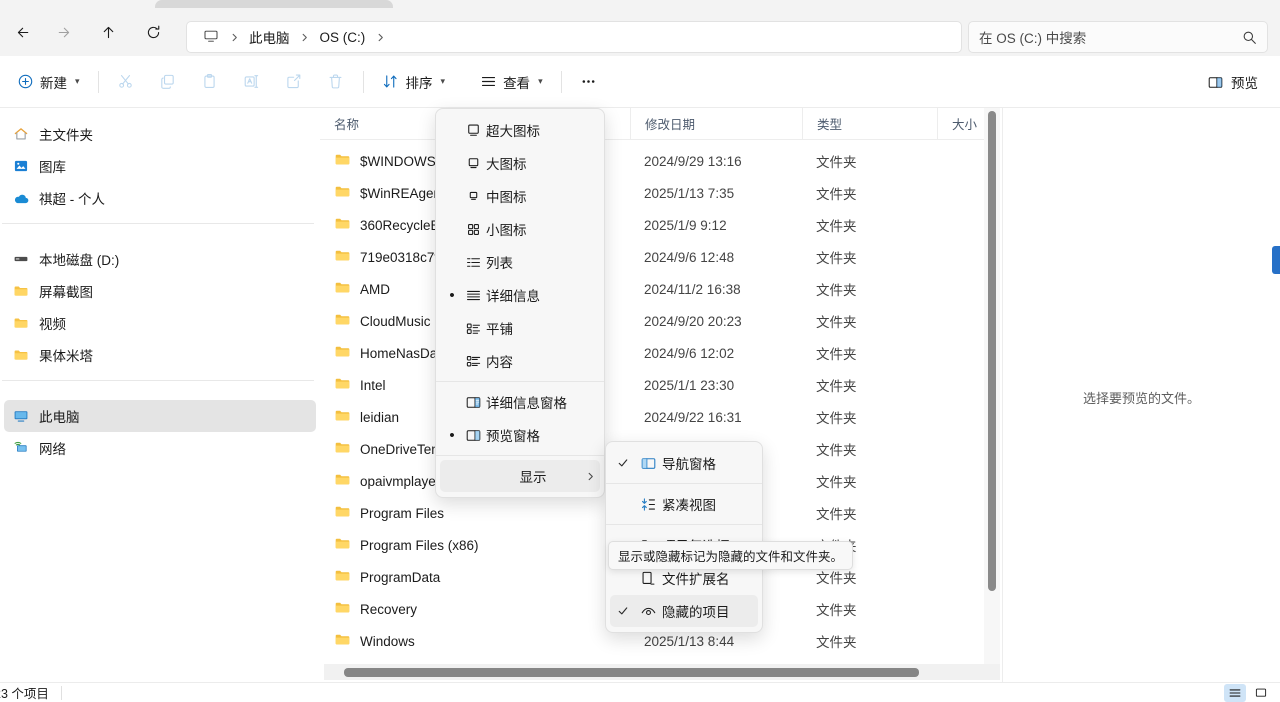 This screenshot has height=702, width=1280. I want to click on sidebar-item-local-disk-d: 本地磁盘 (D:), so click(160, 259).